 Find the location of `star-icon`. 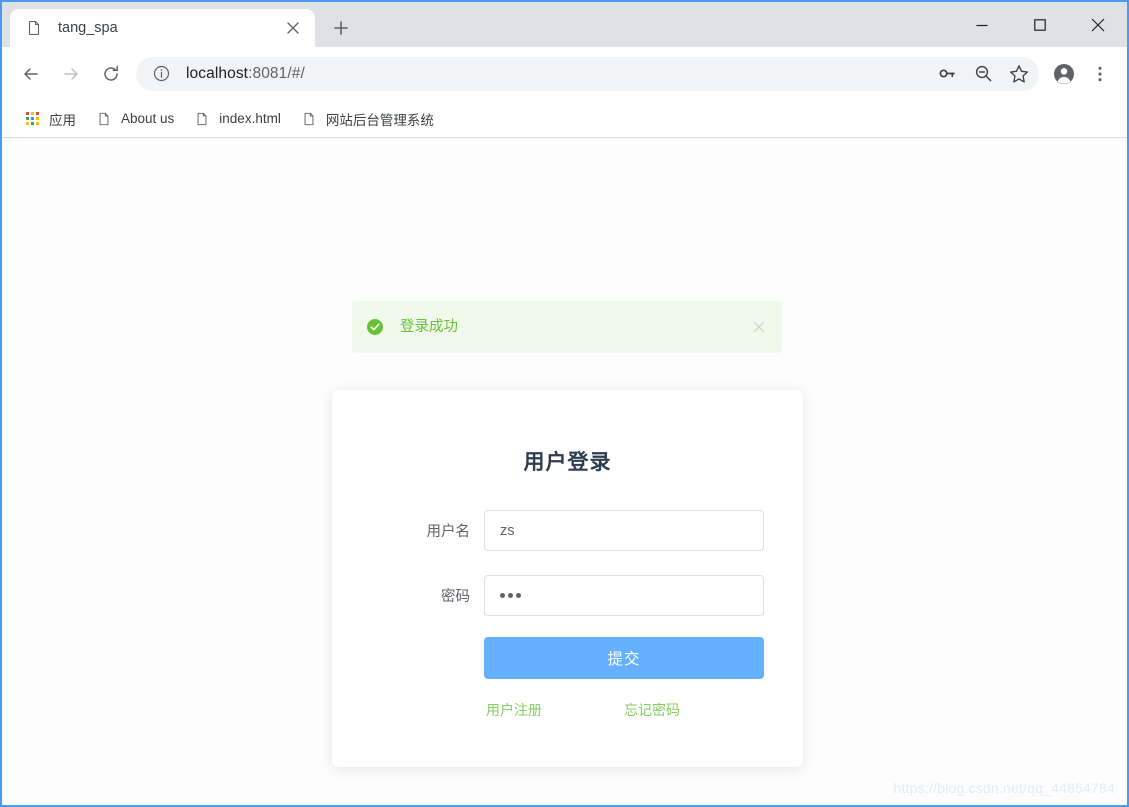

star-icon is located at coordinates (1019, 74).